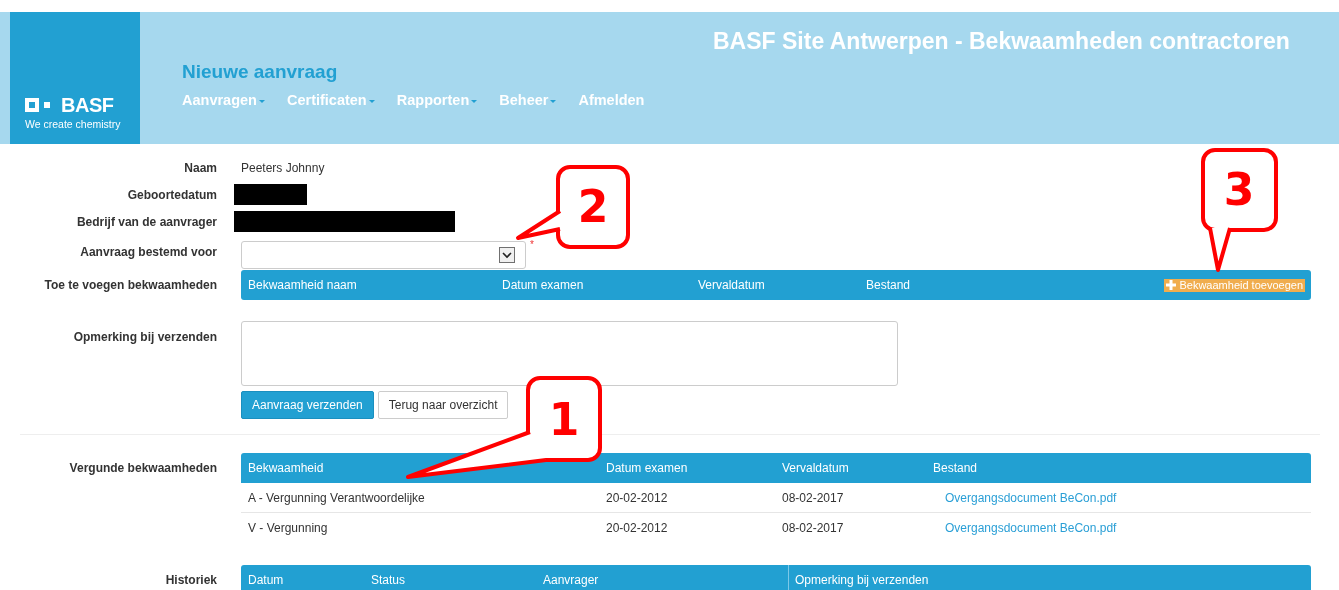 This screenshot has height=590, width=1339. What do you see at coordinates (528, 100) in the screenshot?
I see `nav-menu-item: Beheer` at bounding box center [528, 100].